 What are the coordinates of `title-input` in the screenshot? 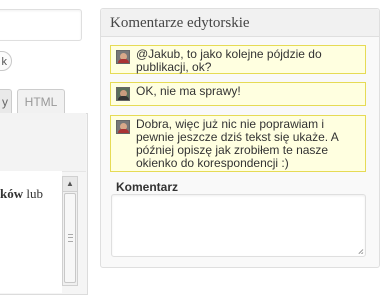 It's located at (41, 25).